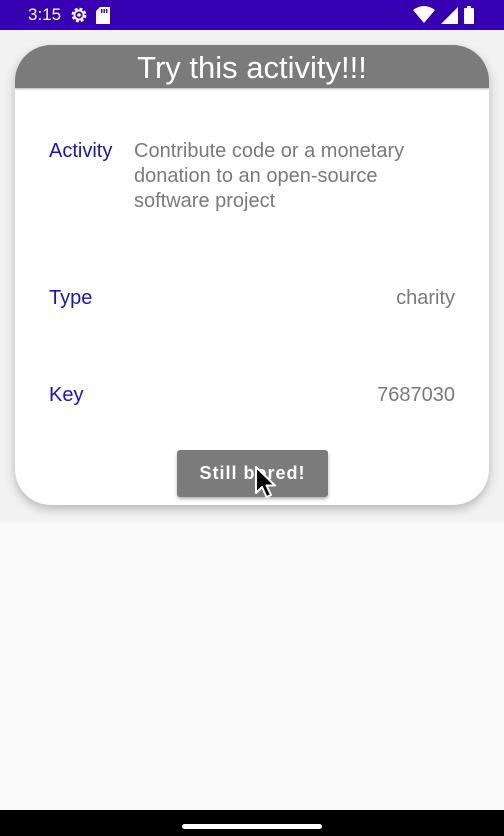 This screenshot has height=836, width=504. What do you see at coordinates (252, 823) in the screenshot?
I see `navigation-bar` at bounding box center [252, 823].